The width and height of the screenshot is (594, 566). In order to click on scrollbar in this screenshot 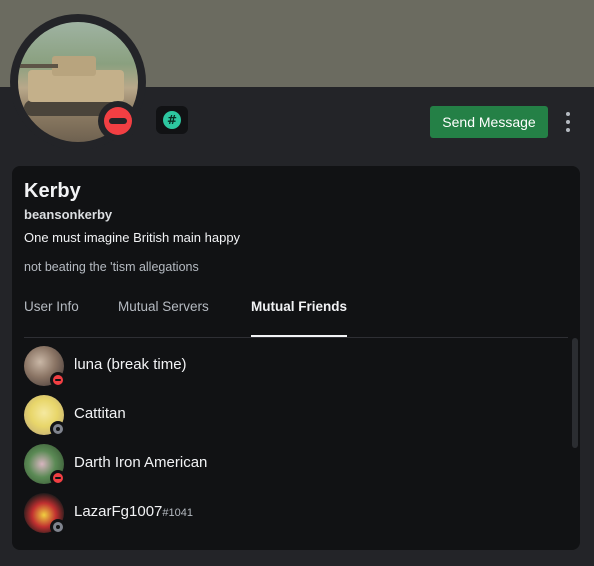, I will do `click(575, 393)`.